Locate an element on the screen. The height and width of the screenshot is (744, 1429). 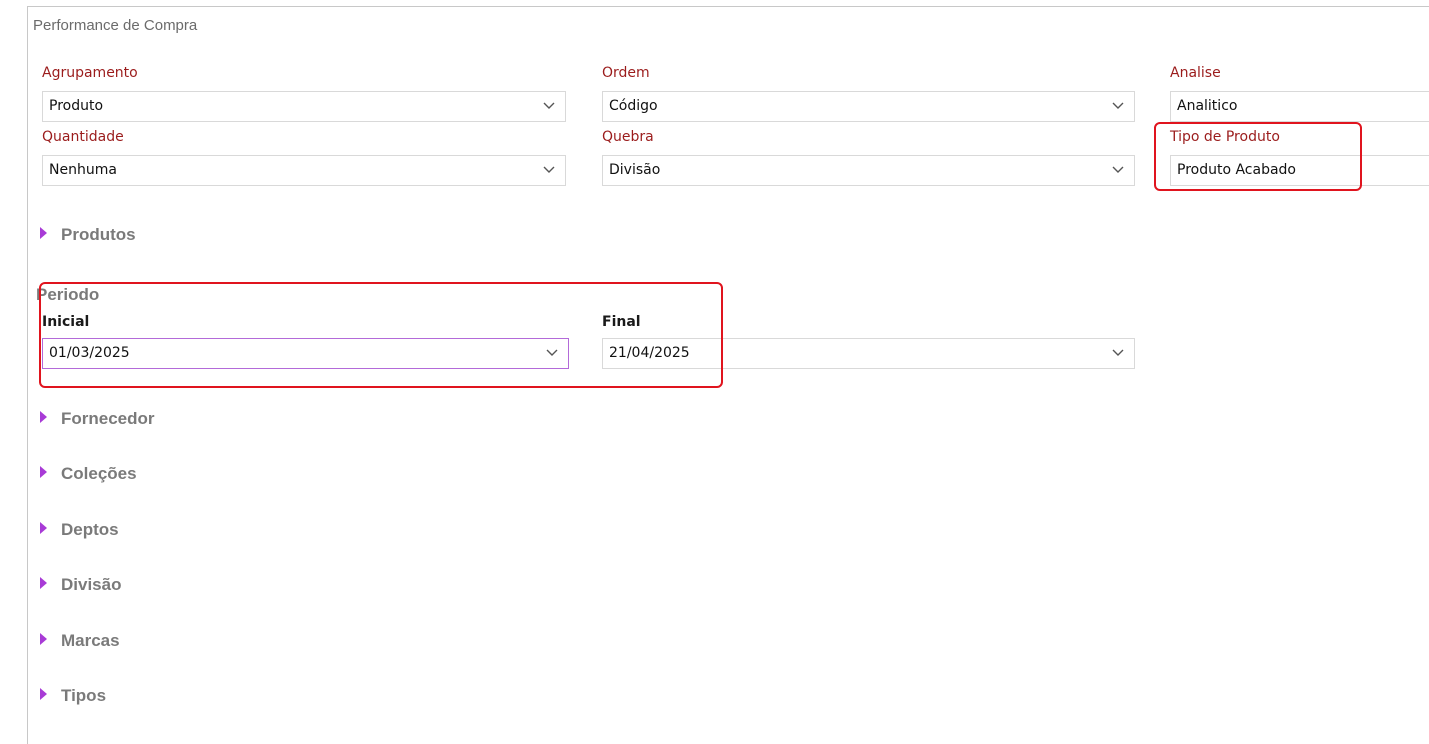
section-produtos: Produtos is located at coordinates (88, 235).